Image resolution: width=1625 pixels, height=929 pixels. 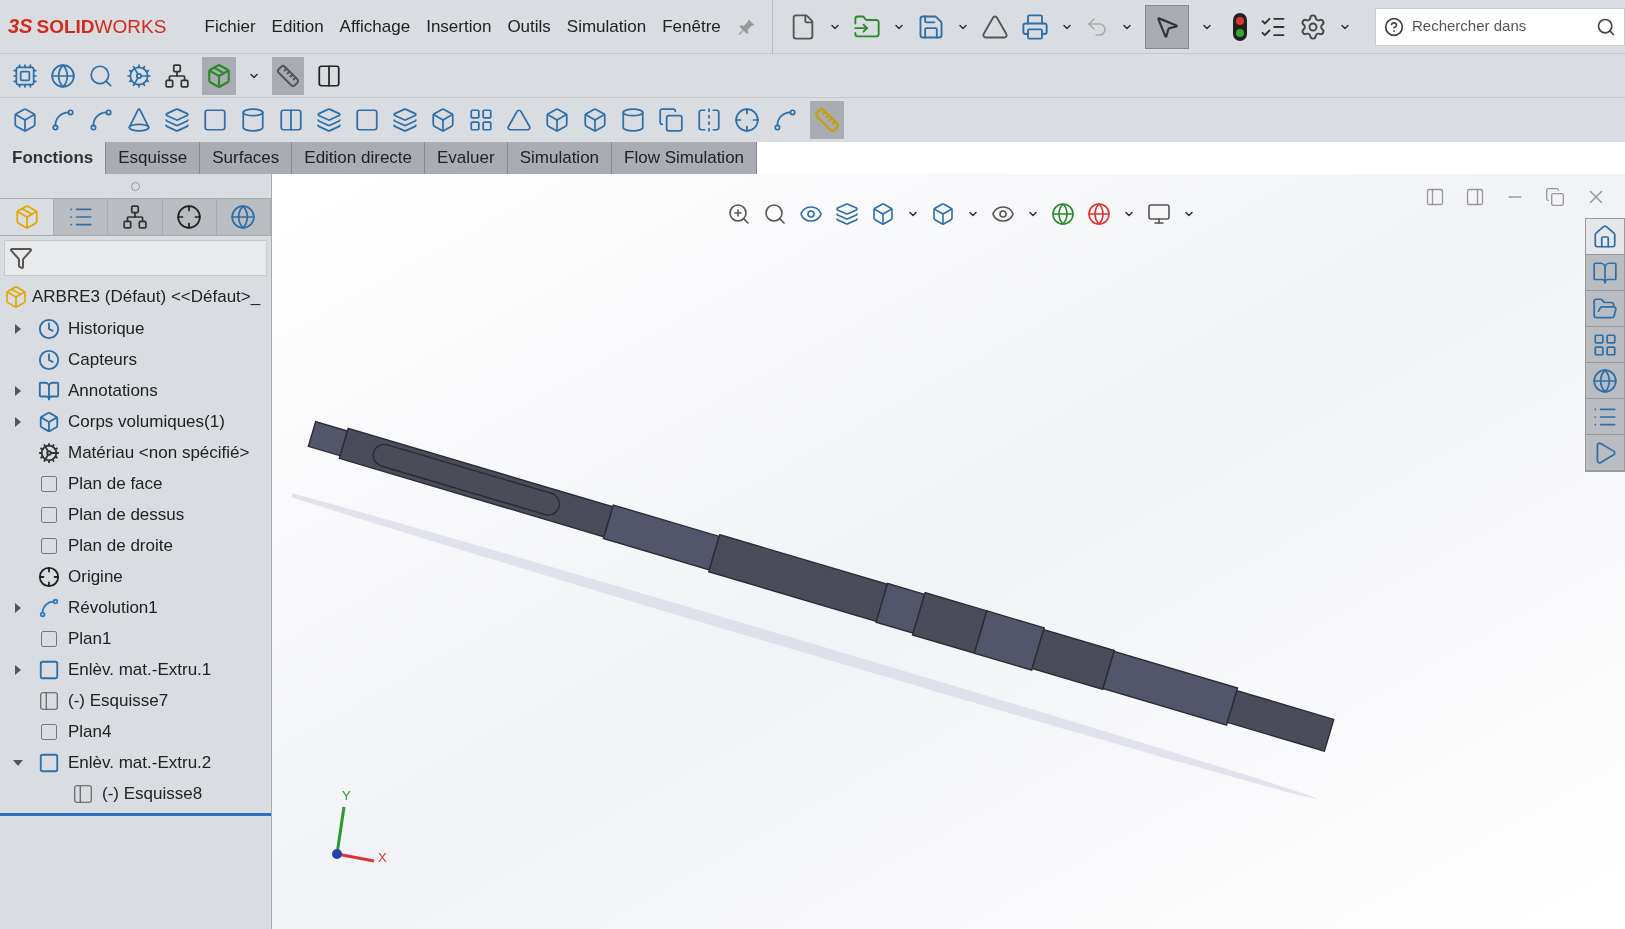 What do you see at coordinates (1435, 197) in the screenshot?
I see `panel-left-icon` at bounding box center [1435, 197].